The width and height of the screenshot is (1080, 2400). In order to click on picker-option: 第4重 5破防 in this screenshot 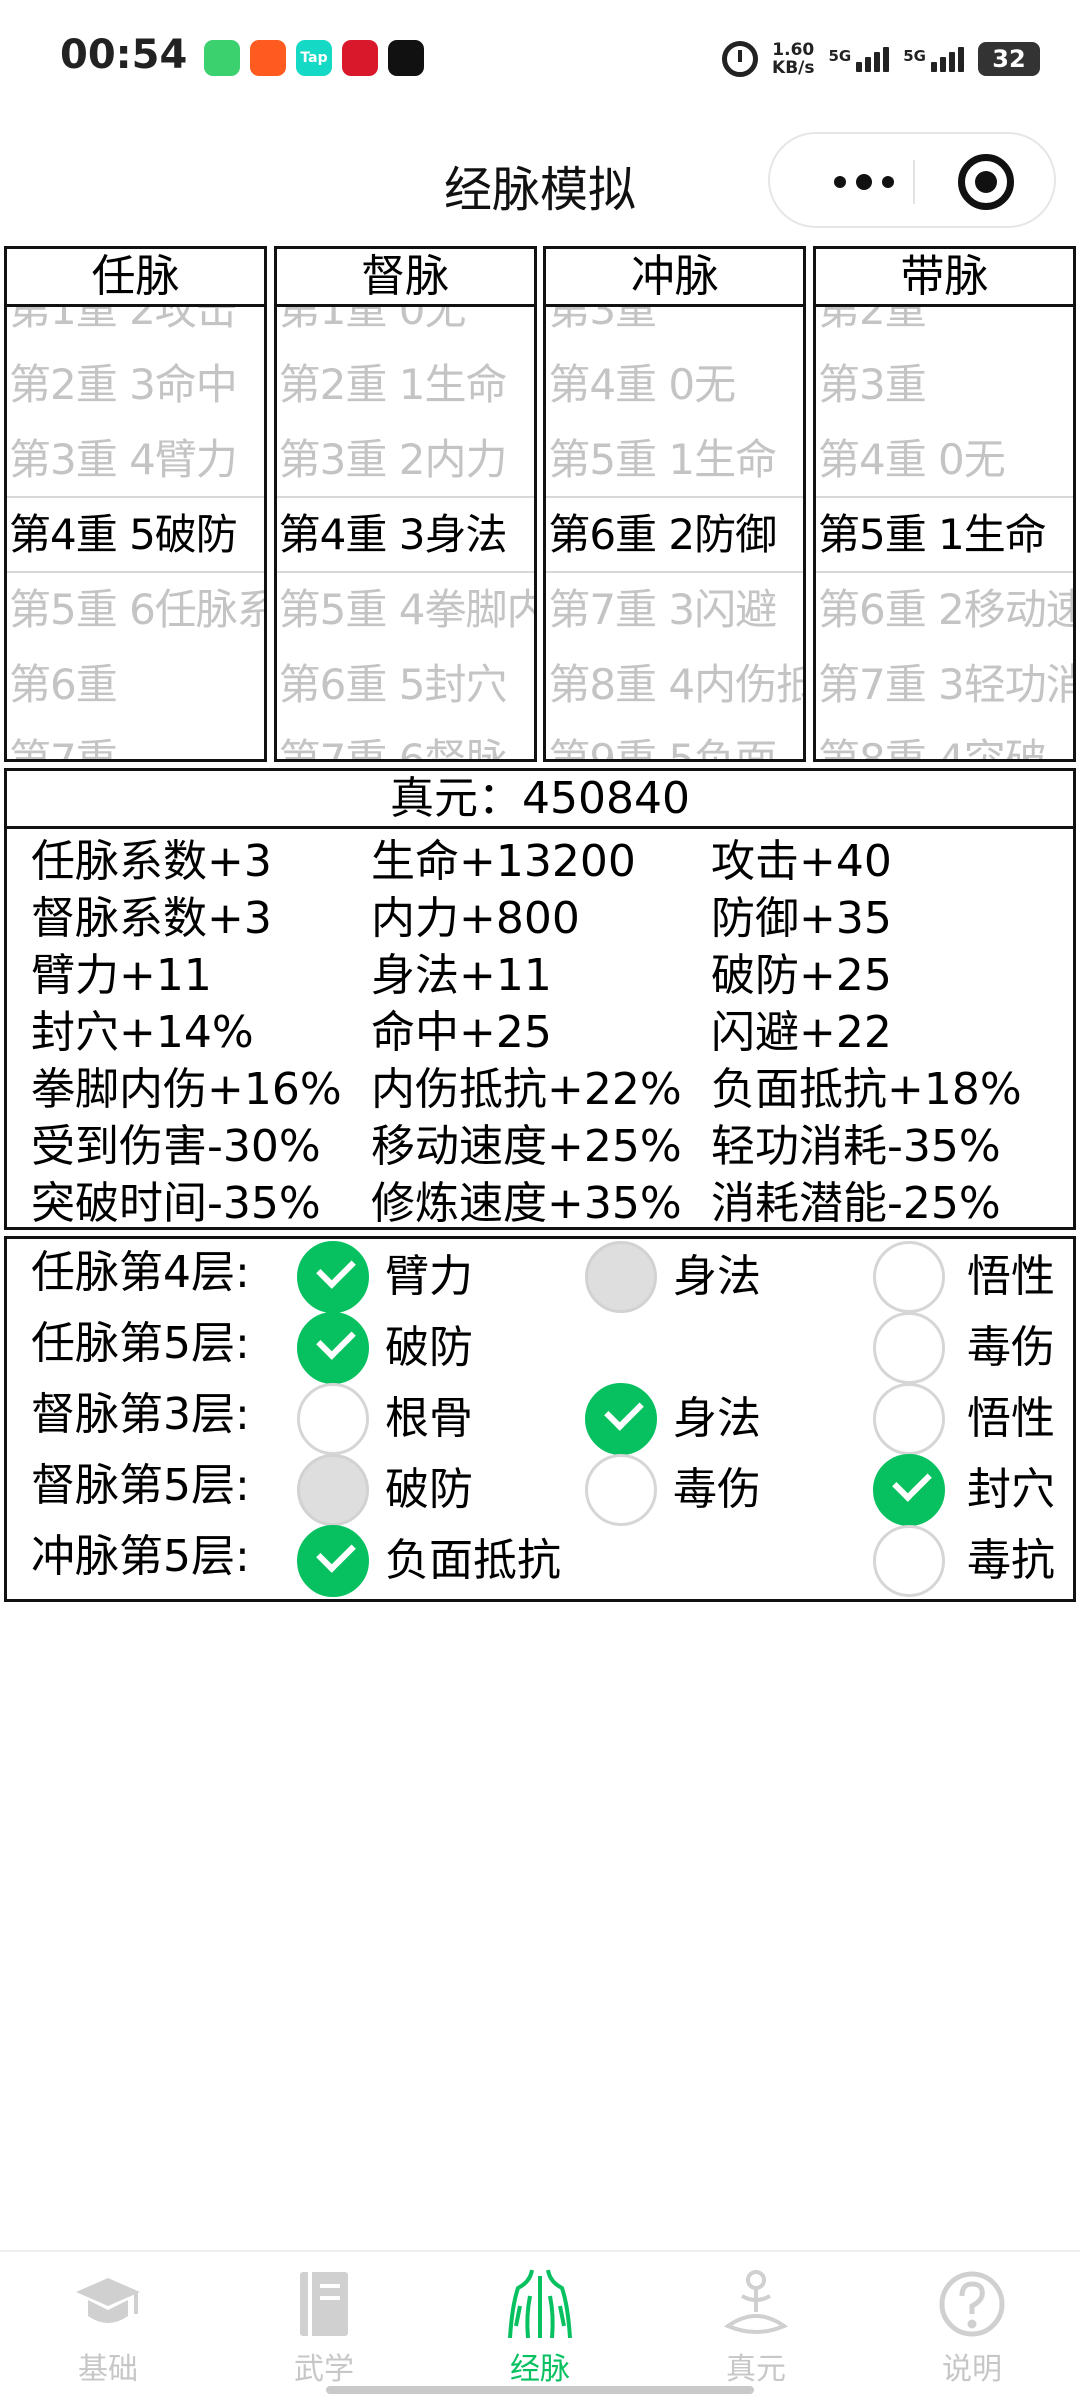, I will do `click(135, 534)`.